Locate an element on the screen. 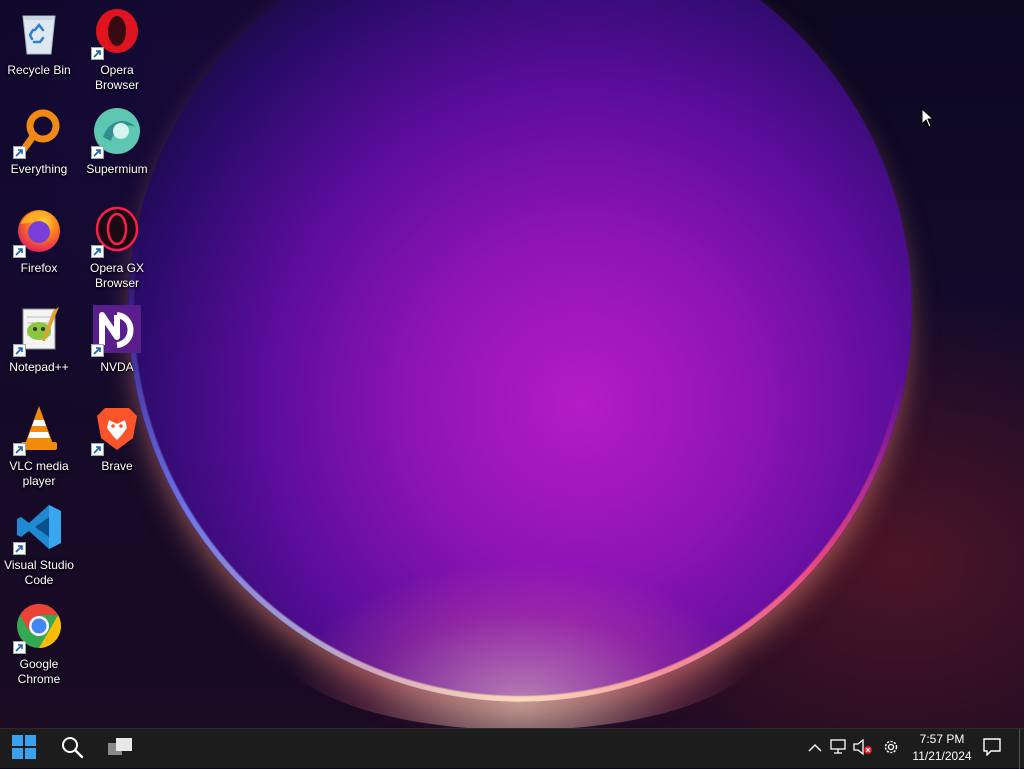 This screenshot has height=769, width=1024. network-button is located at coordinates (839, 749).